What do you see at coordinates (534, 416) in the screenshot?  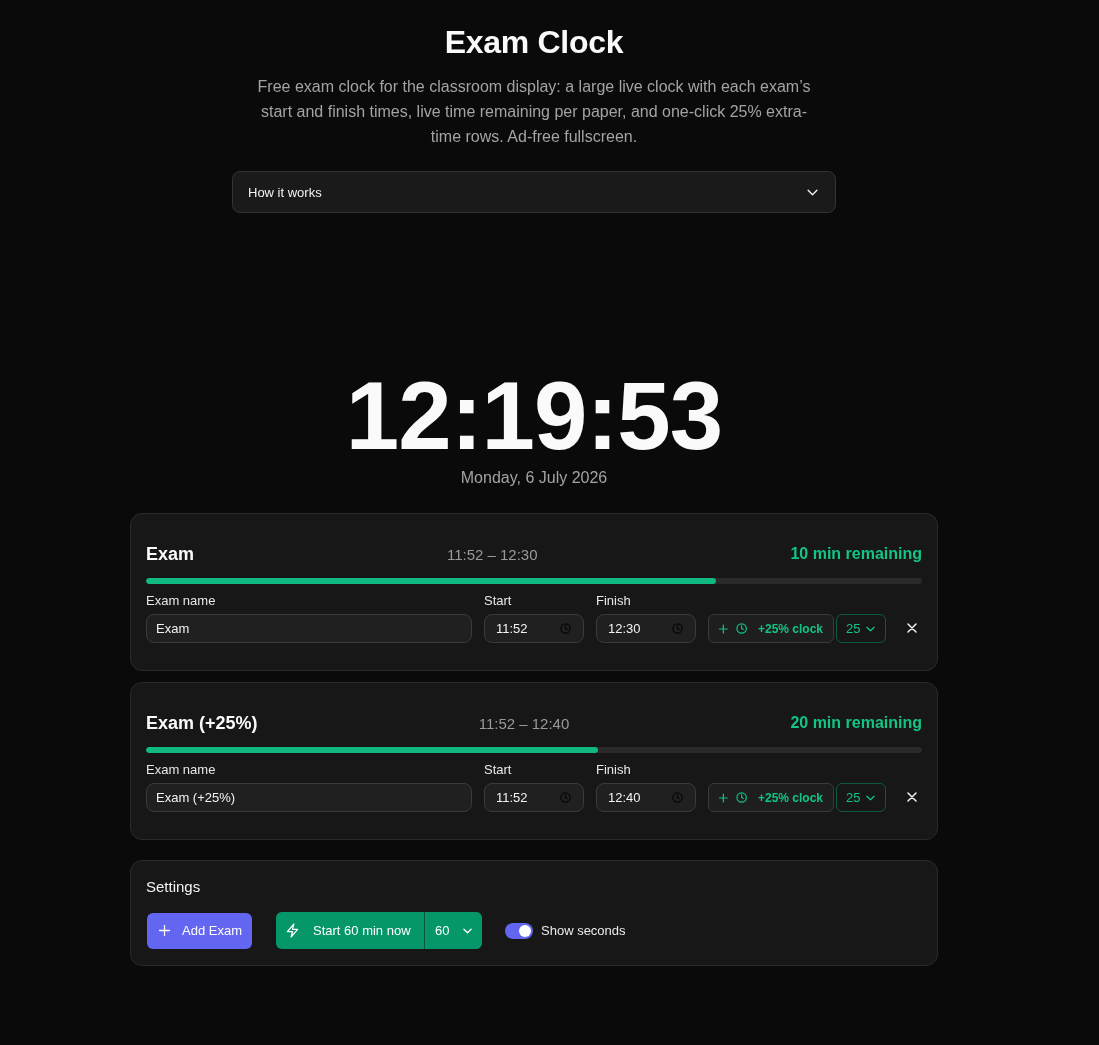 I see `clock-time: 12:19:53` at bounding box center [534, 416].